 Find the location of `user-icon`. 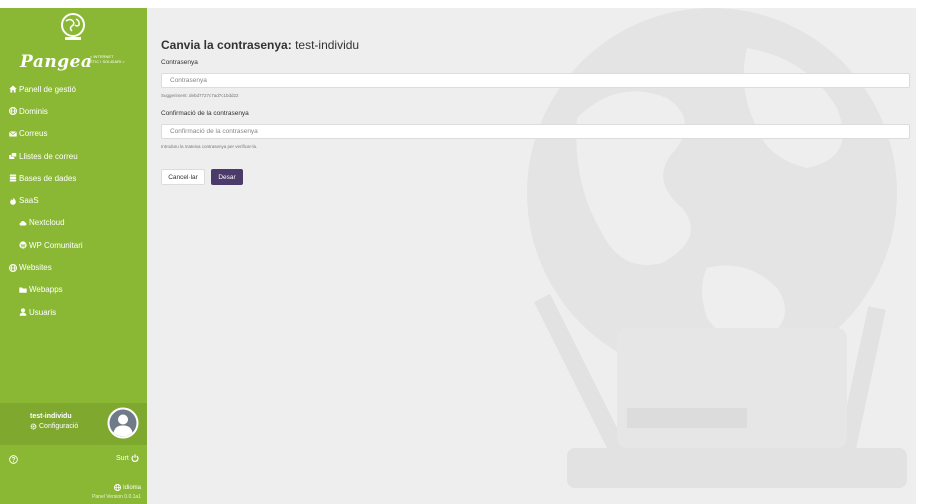

user-icon is located at coordinates (22, 312).